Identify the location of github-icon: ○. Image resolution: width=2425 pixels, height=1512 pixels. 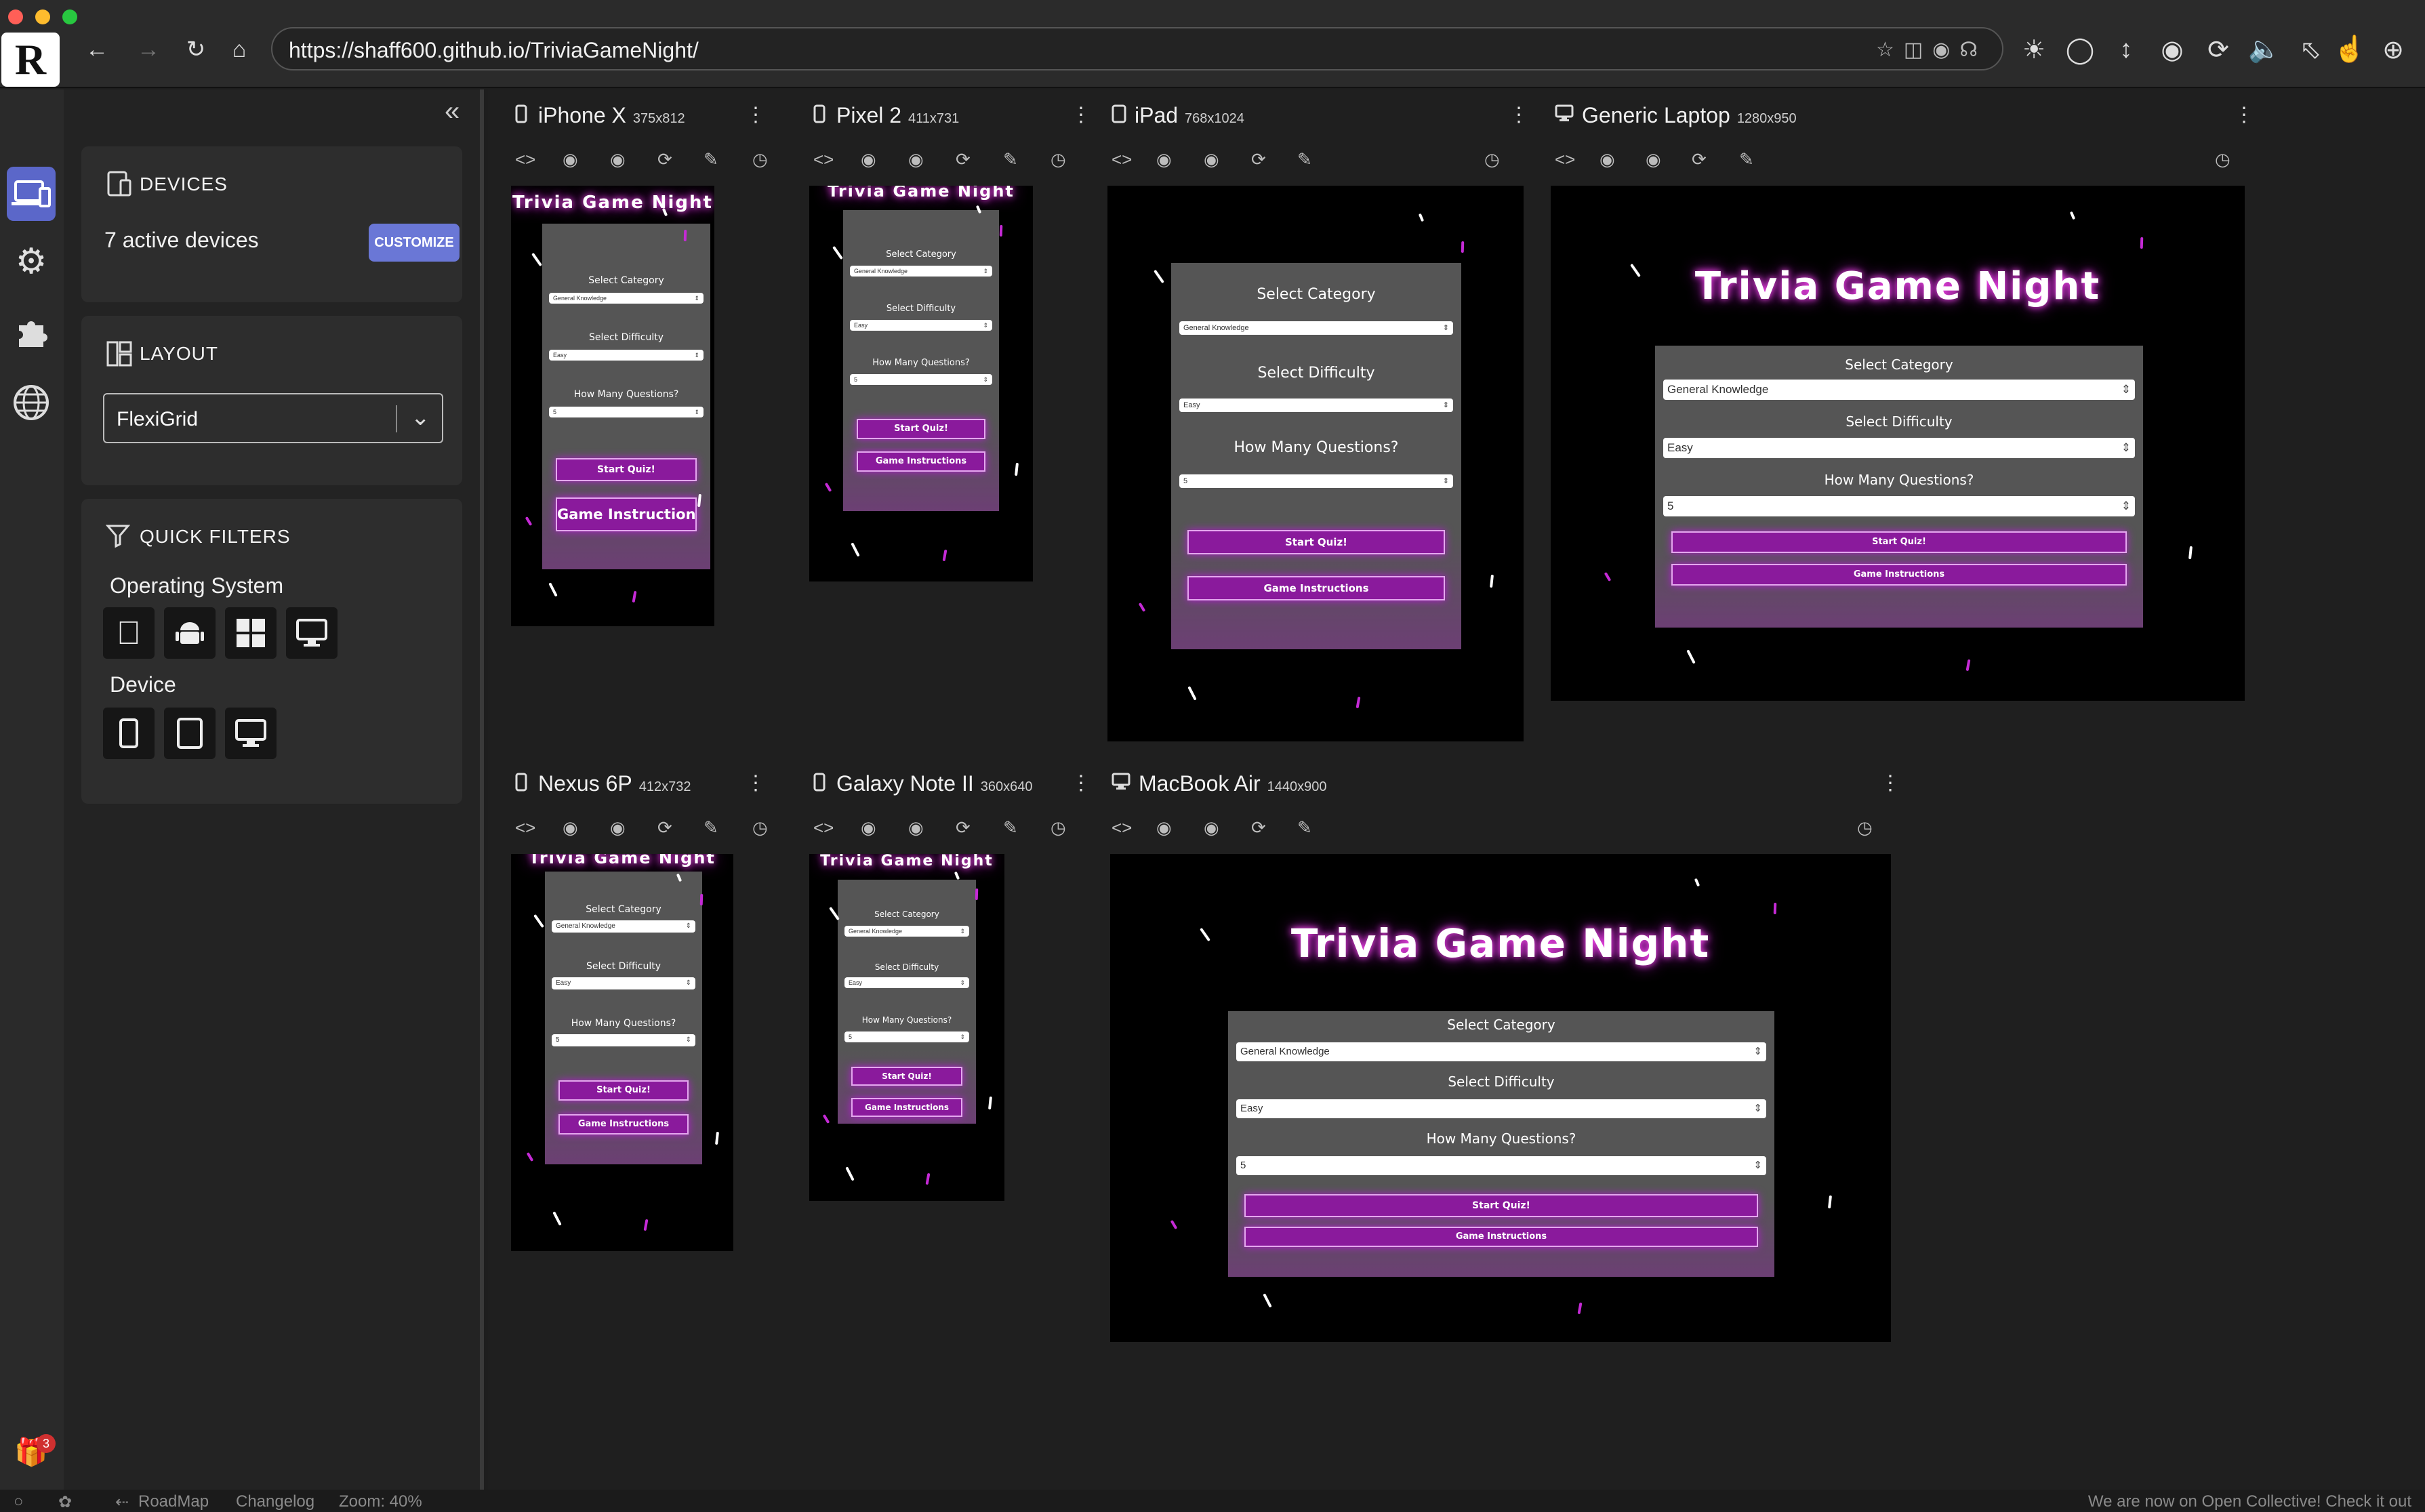
(19, 1501).